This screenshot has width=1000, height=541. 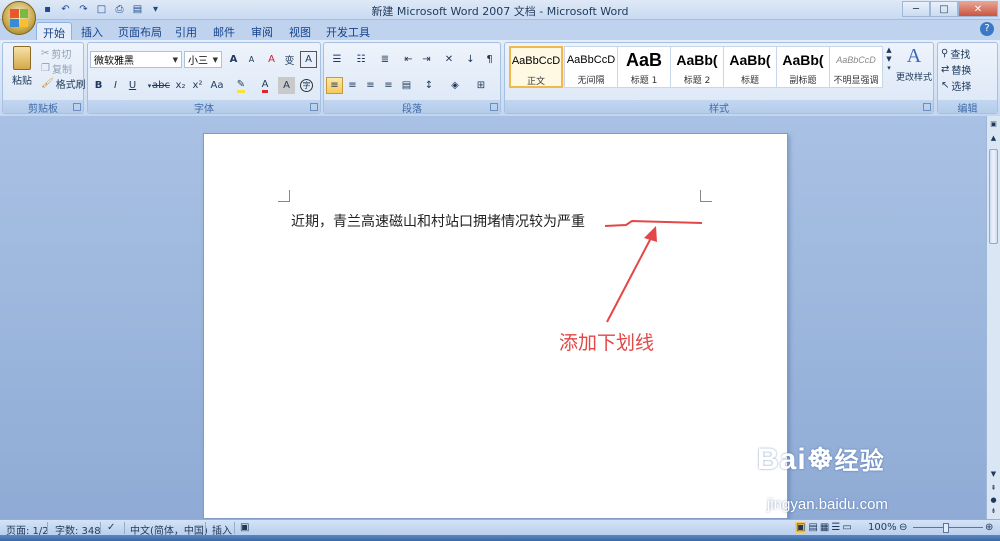 What do you see at coordinates (251, 59) in the screenshot?
I see `shrink-font-button: A` at bounding box center [251, 59].